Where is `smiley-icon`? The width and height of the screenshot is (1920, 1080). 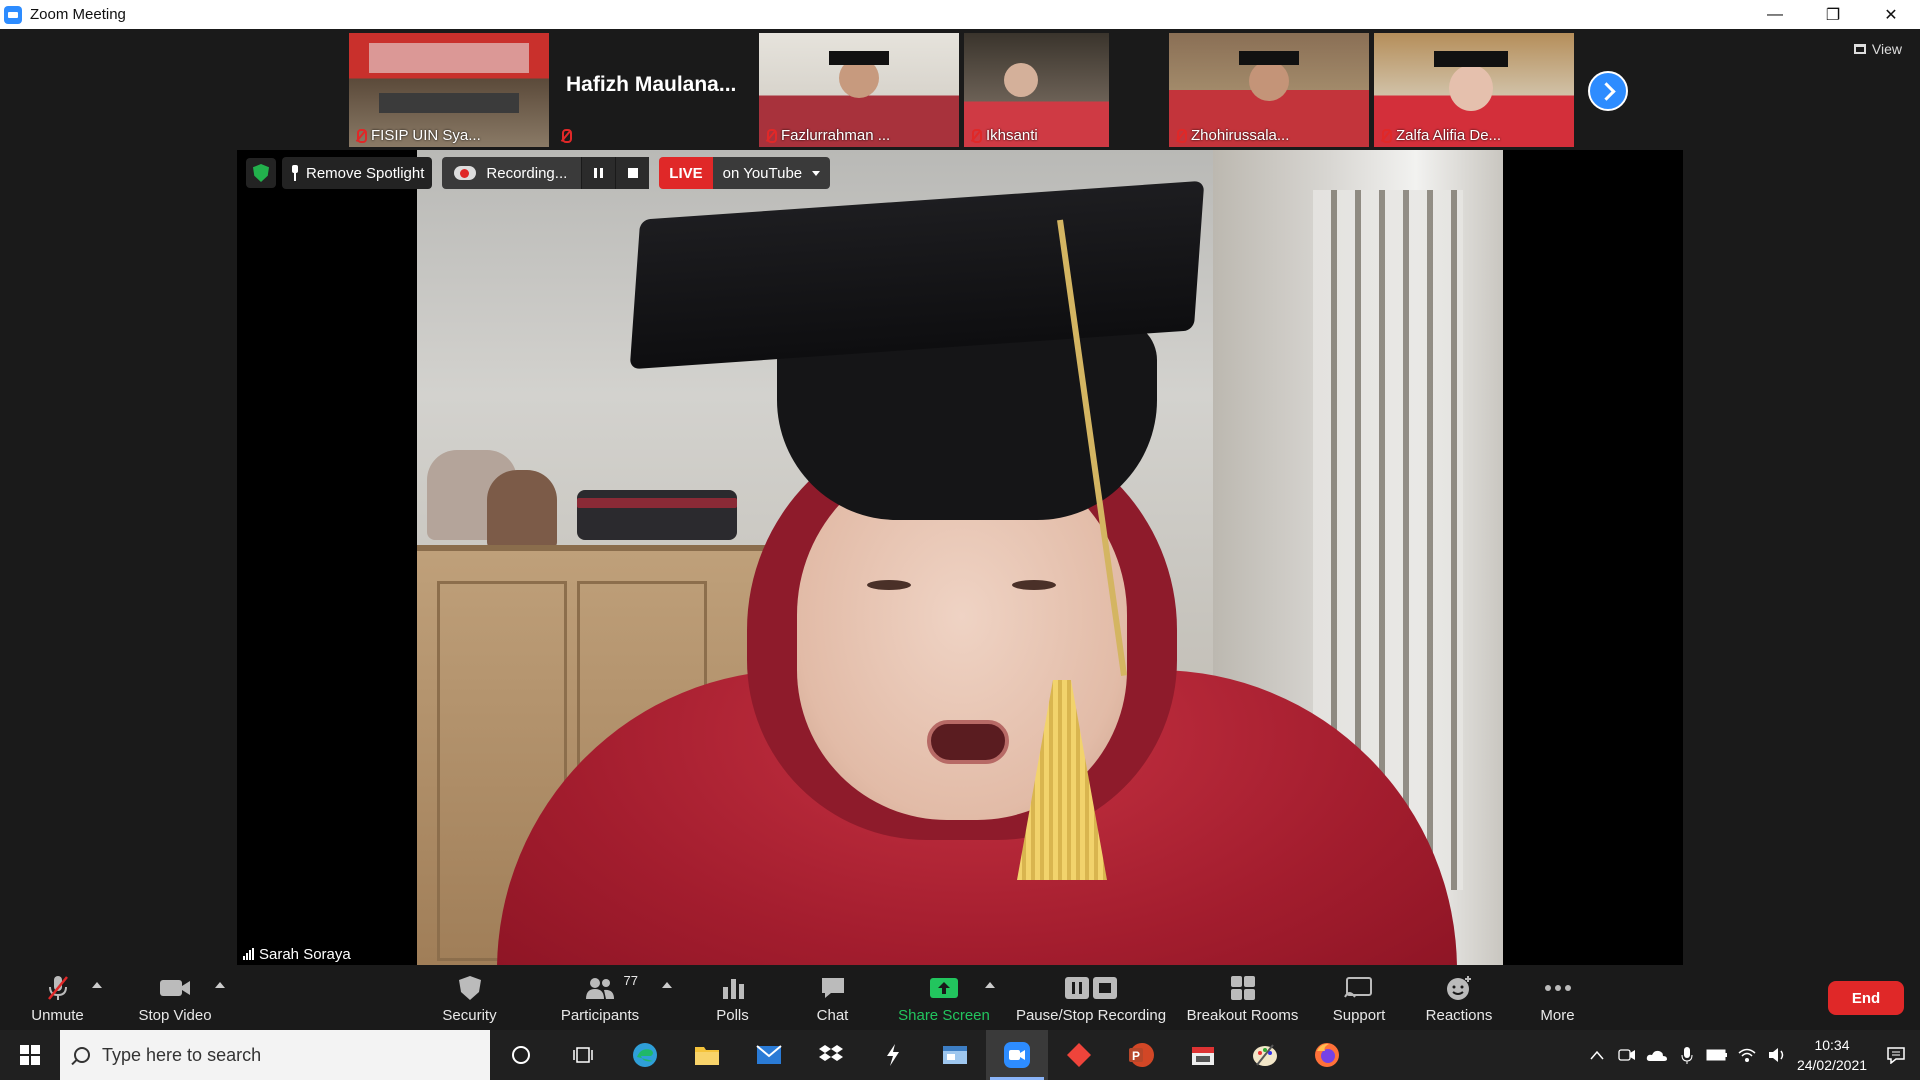
smiley-icon is located at coordinates (1459, 988).